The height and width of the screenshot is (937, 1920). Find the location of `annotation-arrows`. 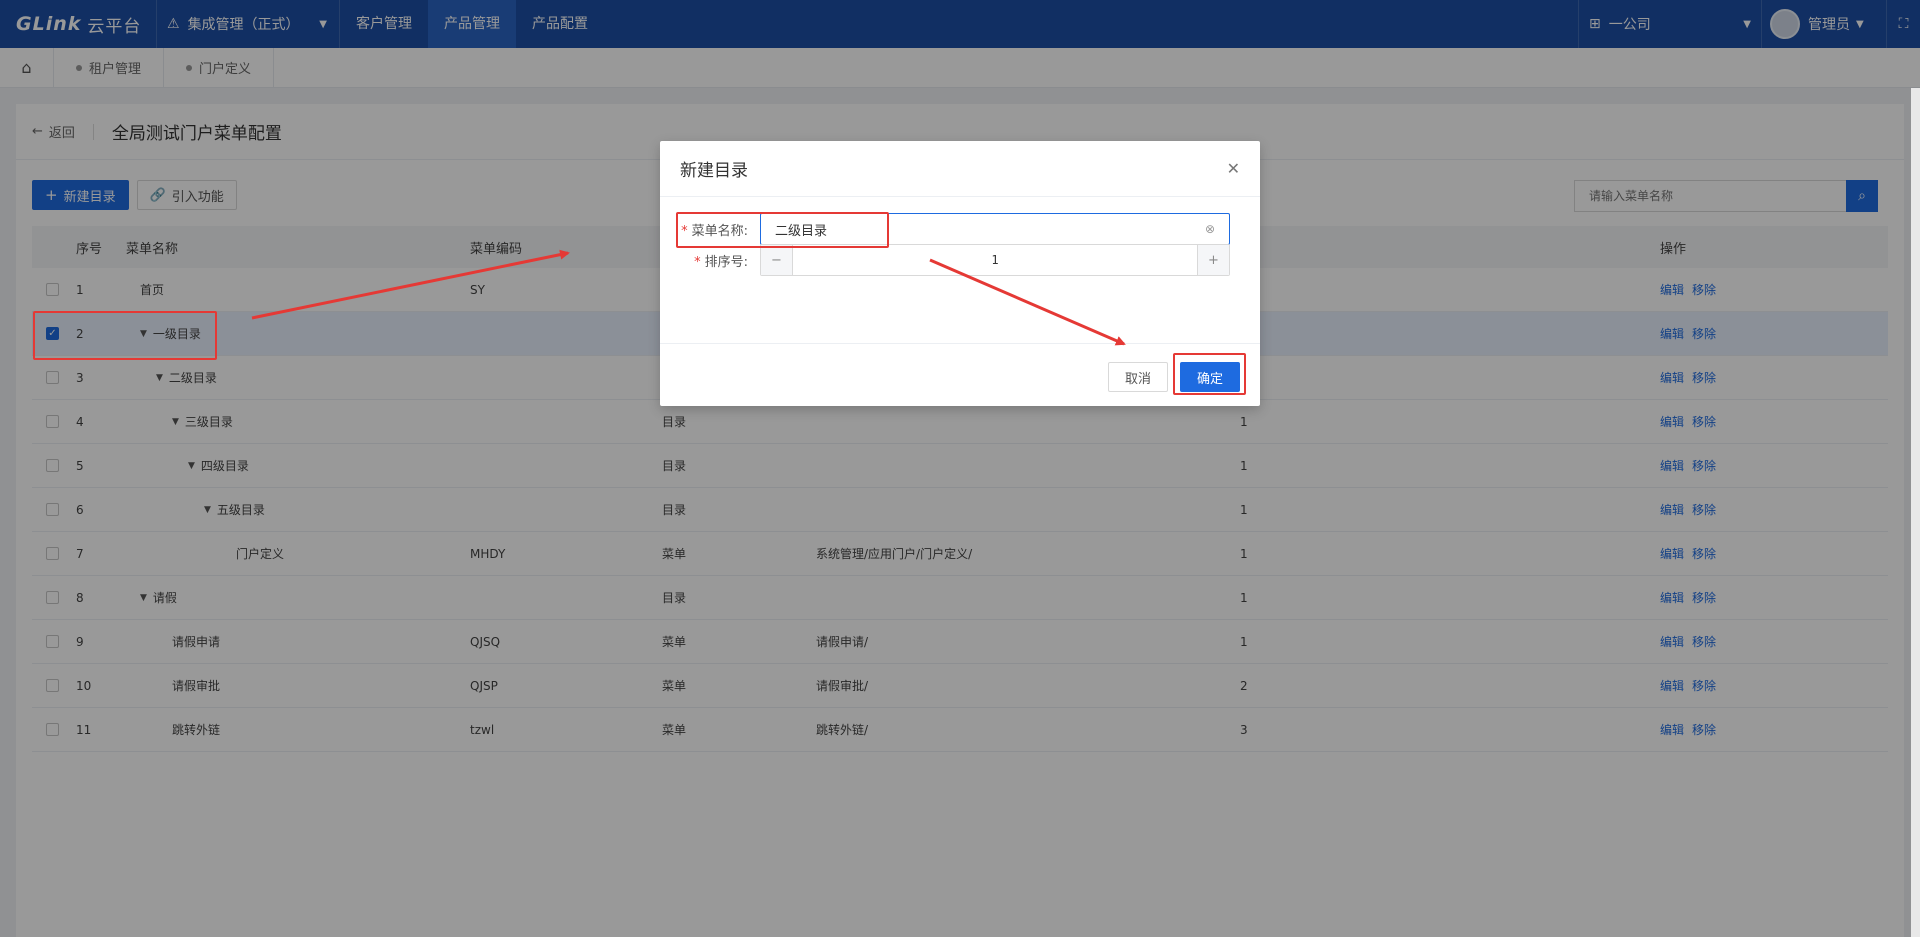

annotation-arrows is located at coordinates (688, 297).